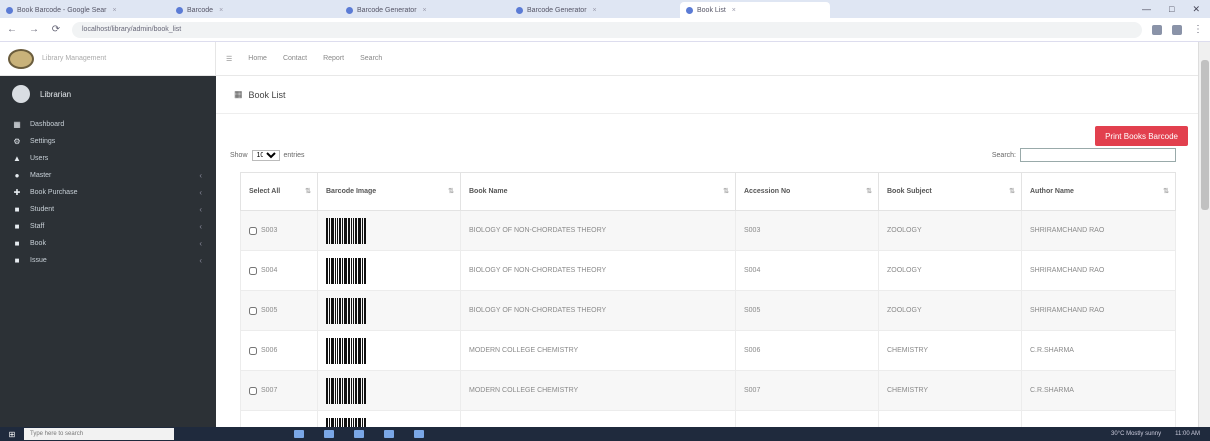 Image resolution: width=1210 pixels, height=441 pixels. Describe the element at coordinates (598, 191) in the screenshot. I see `column-header: Book Name ⇅` at that location.